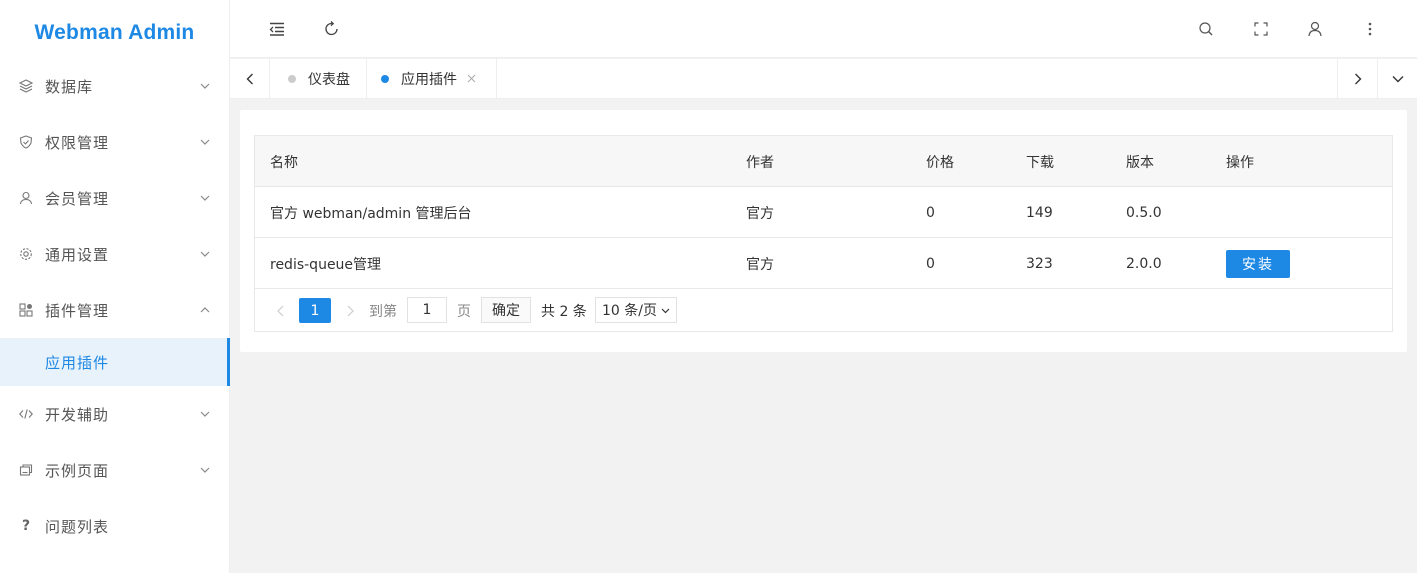 This screenshot has height=573, width=1417. What do you see at coordinates (1140, 161) in the screenshot?
I see `column-header-version: 版本` at bounding box center [1140, 161].